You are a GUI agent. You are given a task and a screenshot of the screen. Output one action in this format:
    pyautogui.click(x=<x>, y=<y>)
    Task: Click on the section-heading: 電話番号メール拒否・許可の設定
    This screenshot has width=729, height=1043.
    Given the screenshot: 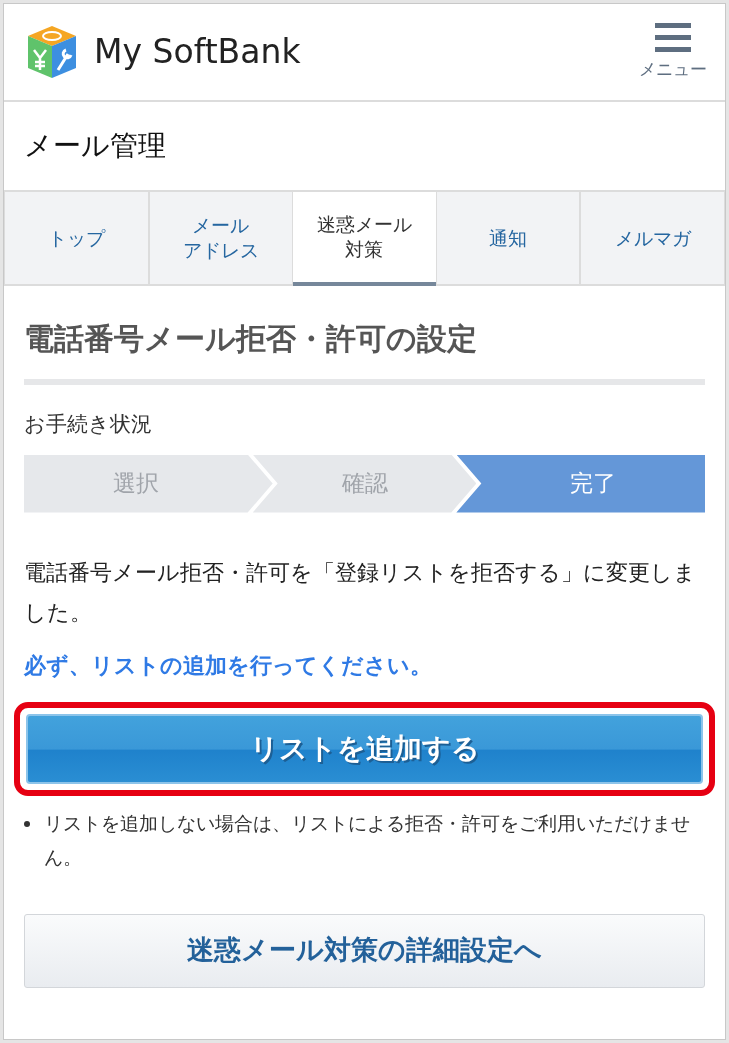 What is the action you would take?
    pyautogui.click(x=364, y=350)
    